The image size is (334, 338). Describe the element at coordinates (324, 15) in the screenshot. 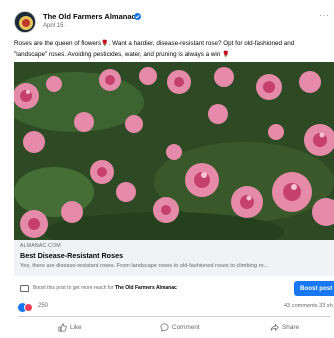

I see `more-options-icon: ···` at that location.